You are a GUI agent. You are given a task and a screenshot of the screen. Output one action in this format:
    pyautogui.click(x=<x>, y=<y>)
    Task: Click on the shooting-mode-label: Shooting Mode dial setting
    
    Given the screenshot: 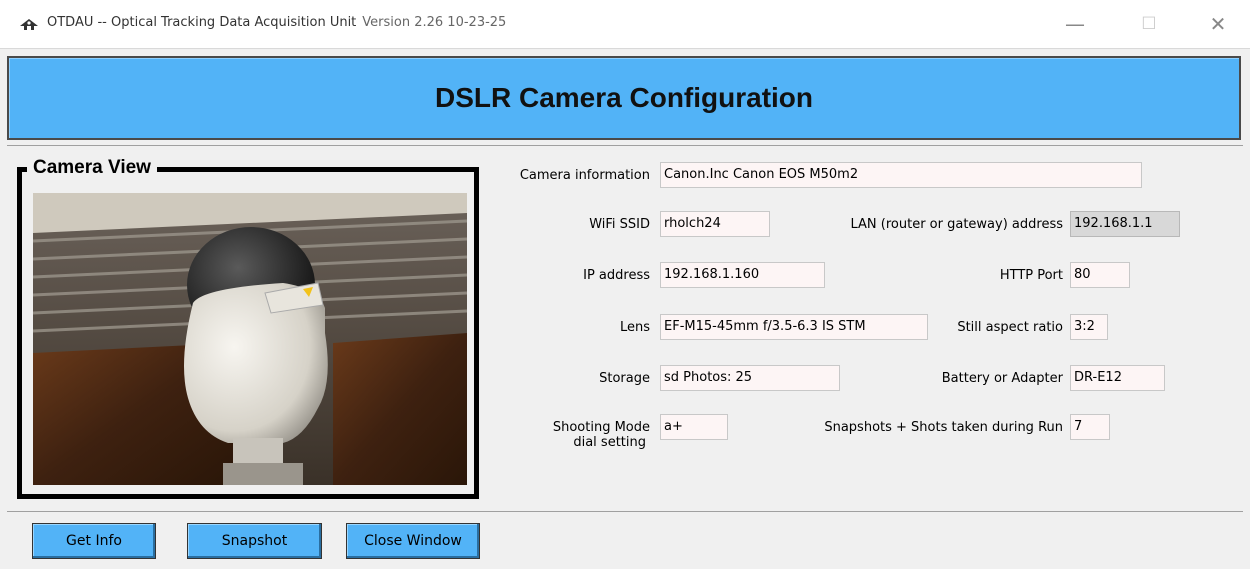 What is the action you would take?
    pyautogui.click(x=572, y=435)
    